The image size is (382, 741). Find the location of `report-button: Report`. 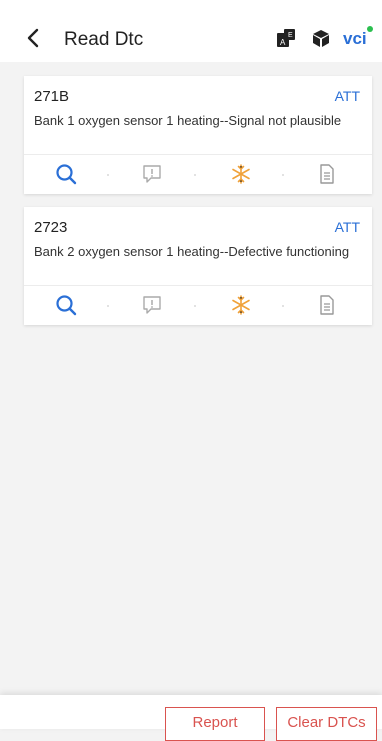

report-button: Report is located at coordinates (215, 724).